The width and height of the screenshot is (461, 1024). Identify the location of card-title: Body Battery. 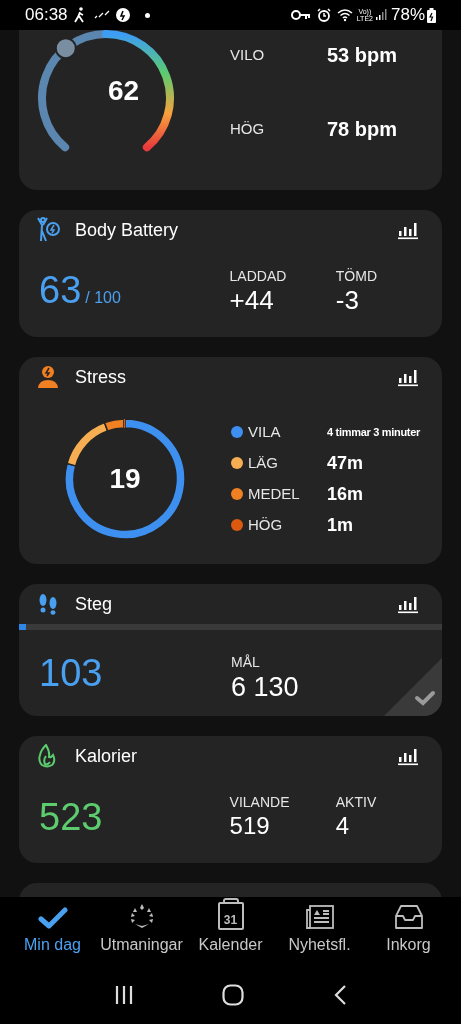
(127, 230).